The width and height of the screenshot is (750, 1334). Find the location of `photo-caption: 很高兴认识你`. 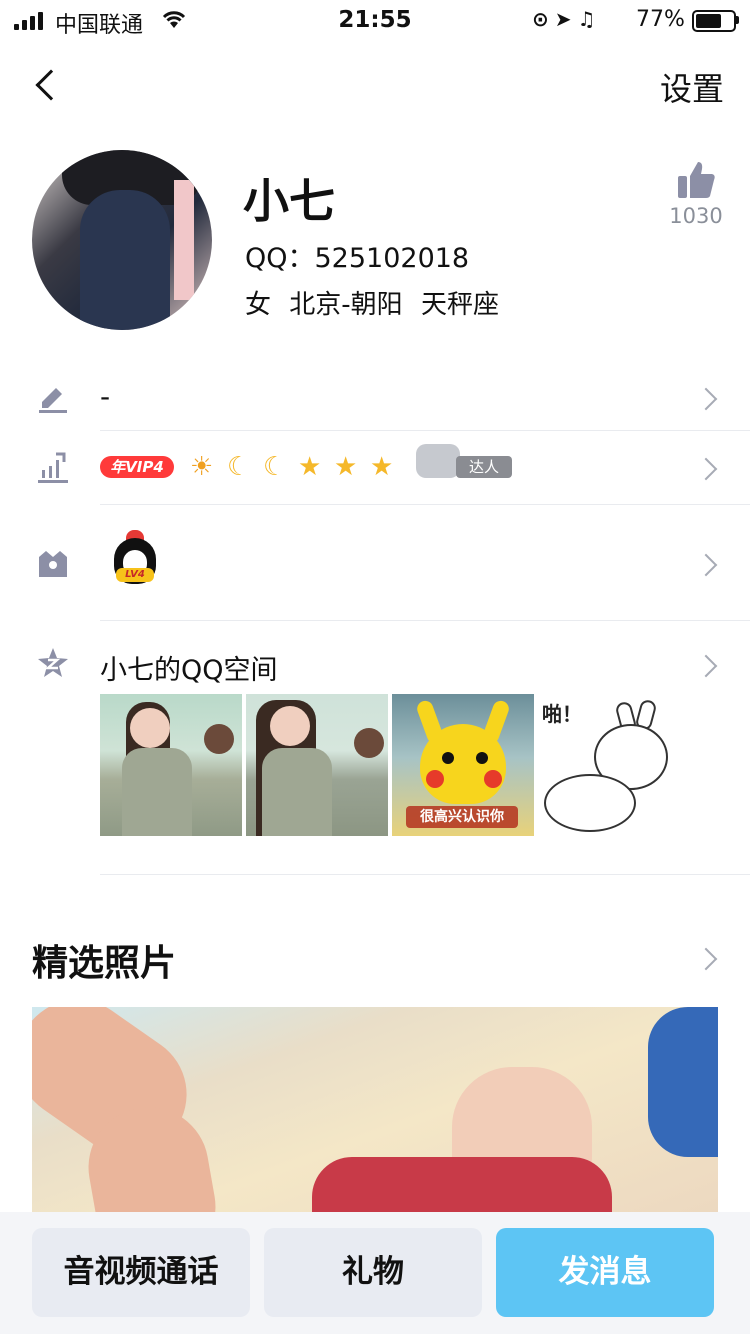

photo-caption: 很高兴认识你 is located at coordinates (462, 817).